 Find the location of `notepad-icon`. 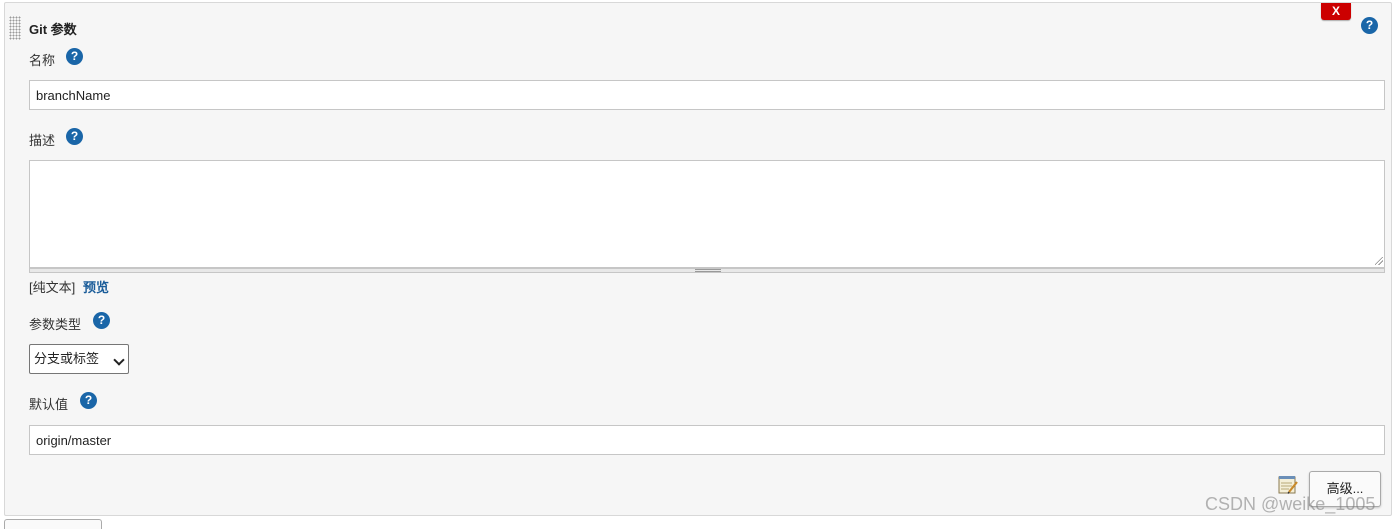

notepad-icon is located at coordinates (1288, 484).